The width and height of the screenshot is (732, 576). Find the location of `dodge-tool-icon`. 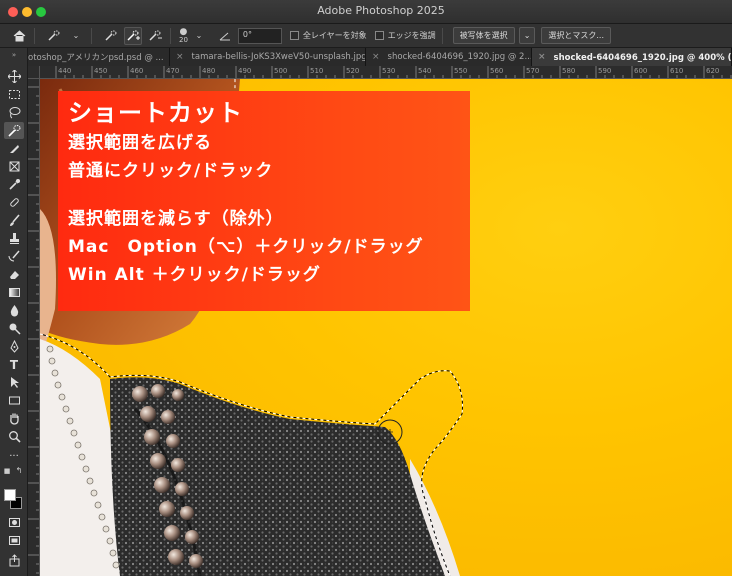

dodge-tool-icon is located at coordinates (14, 328).